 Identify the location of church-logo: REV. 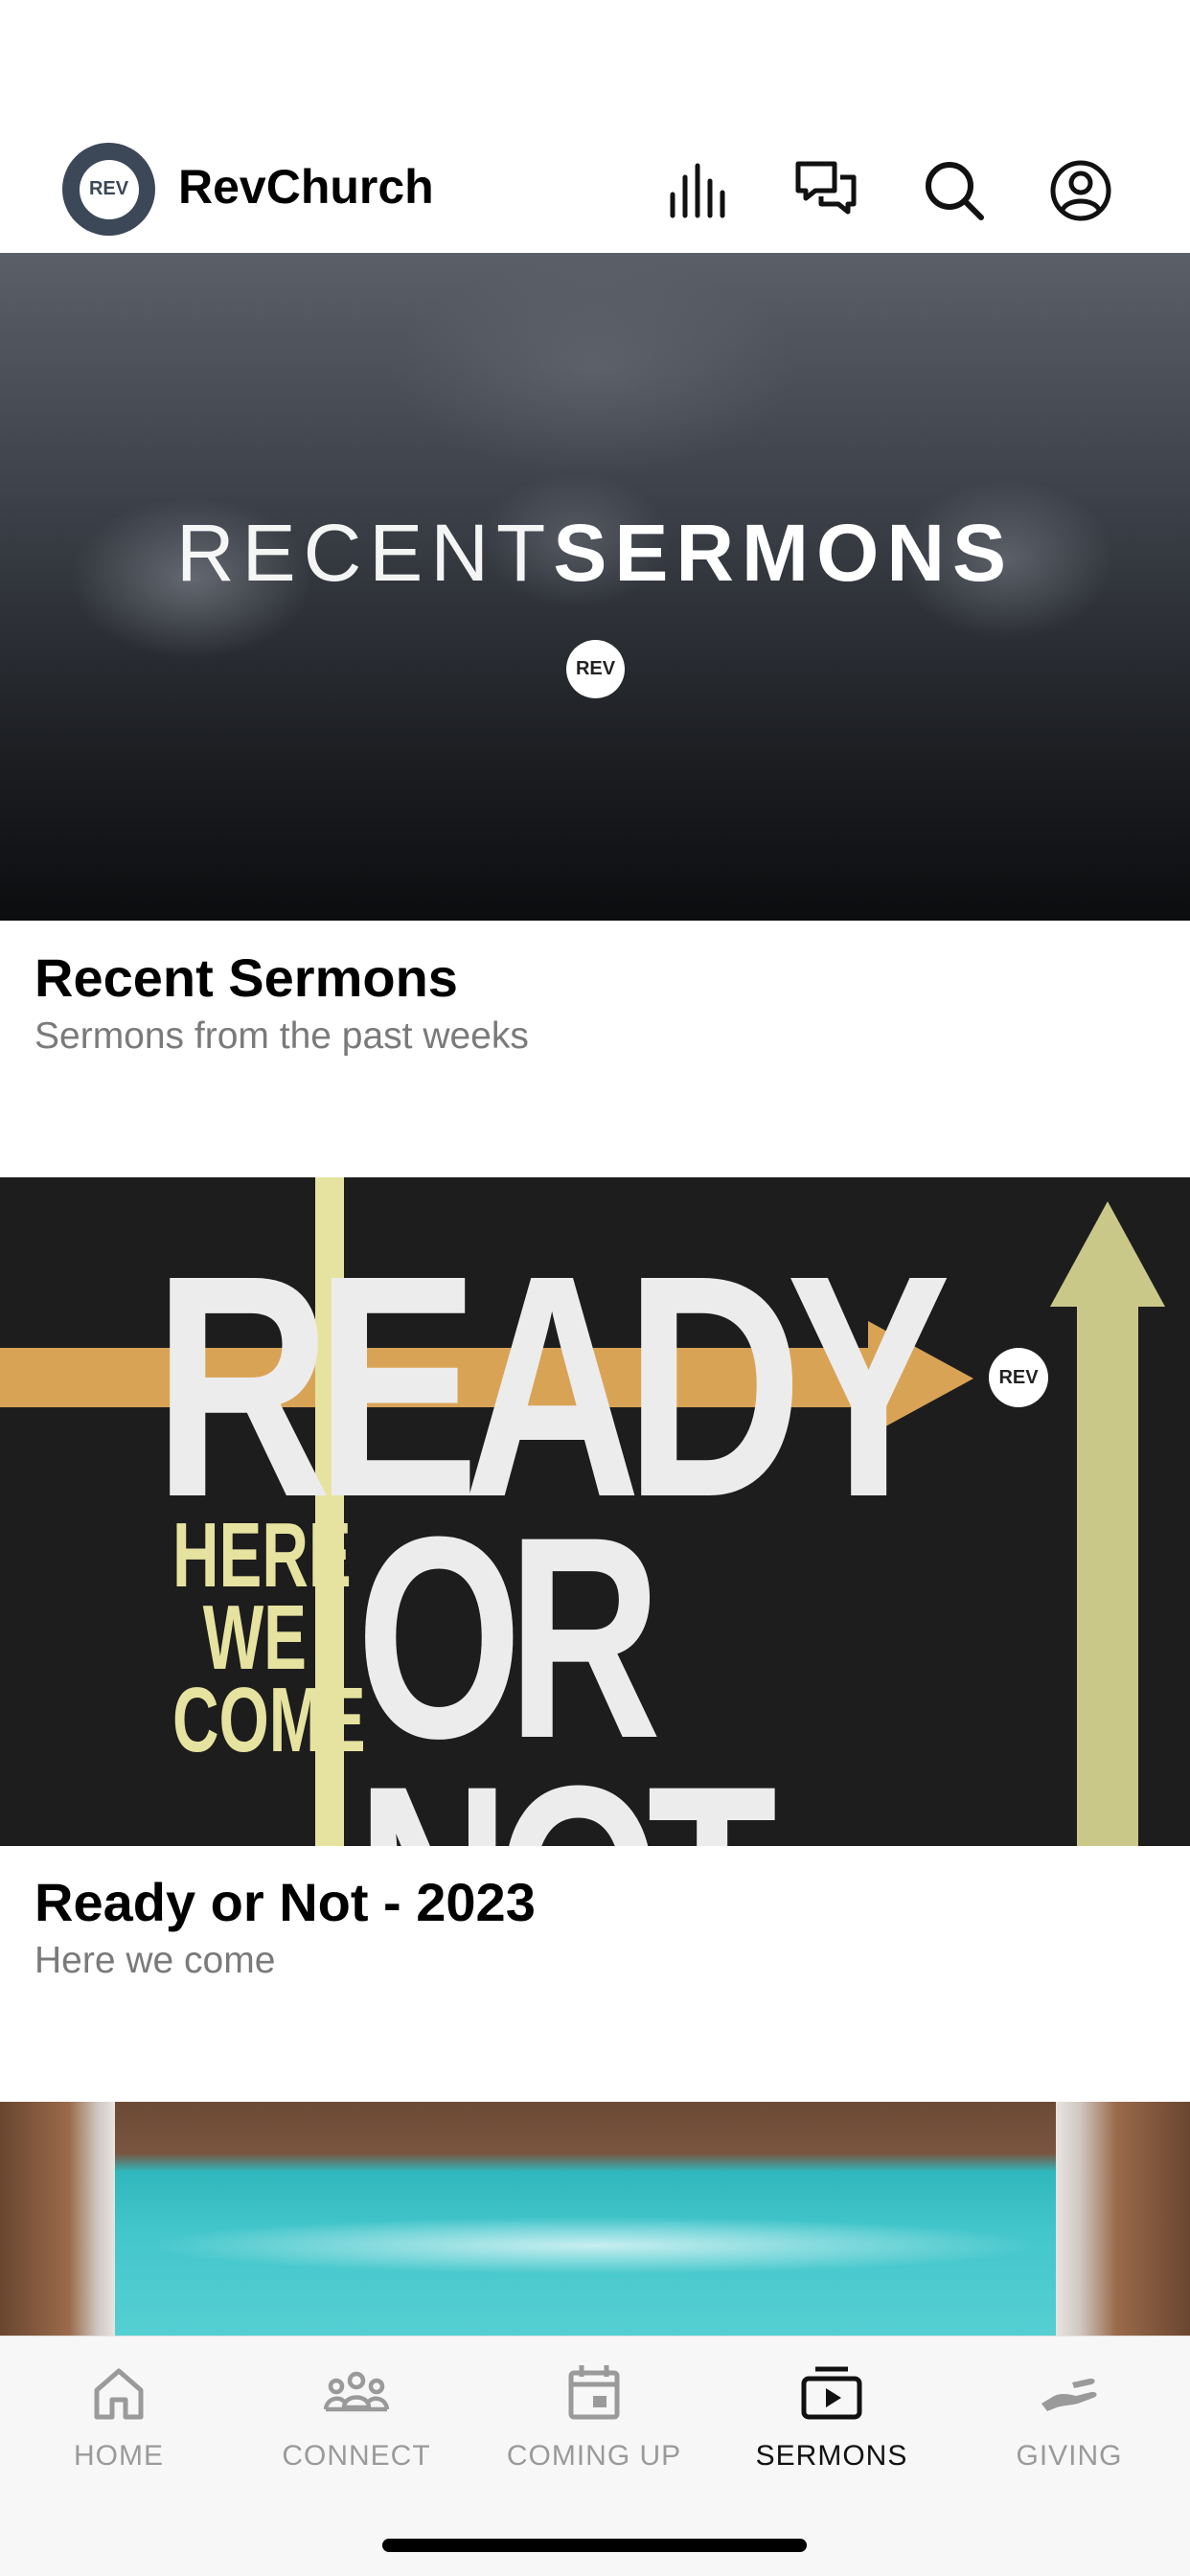
(109, 189).